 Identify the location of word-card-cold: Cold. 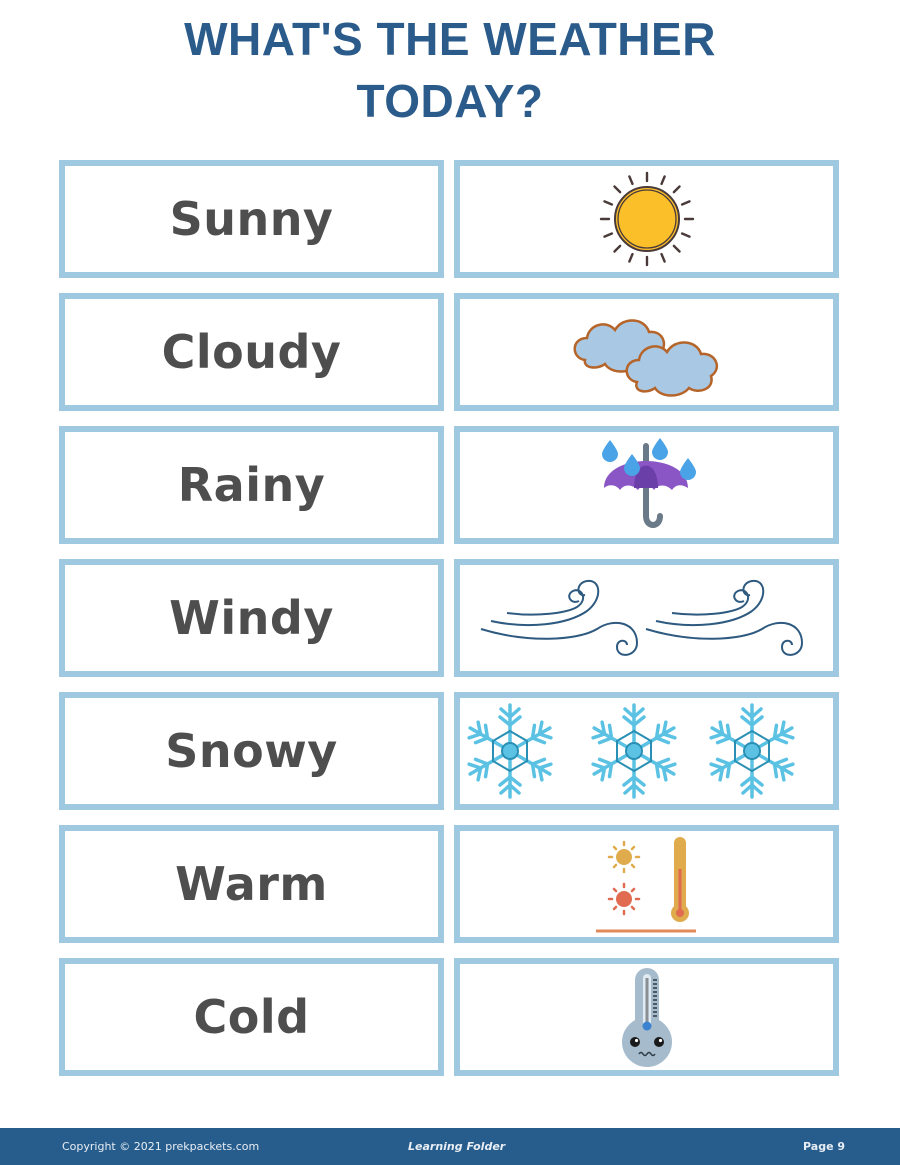
(251, 1017).